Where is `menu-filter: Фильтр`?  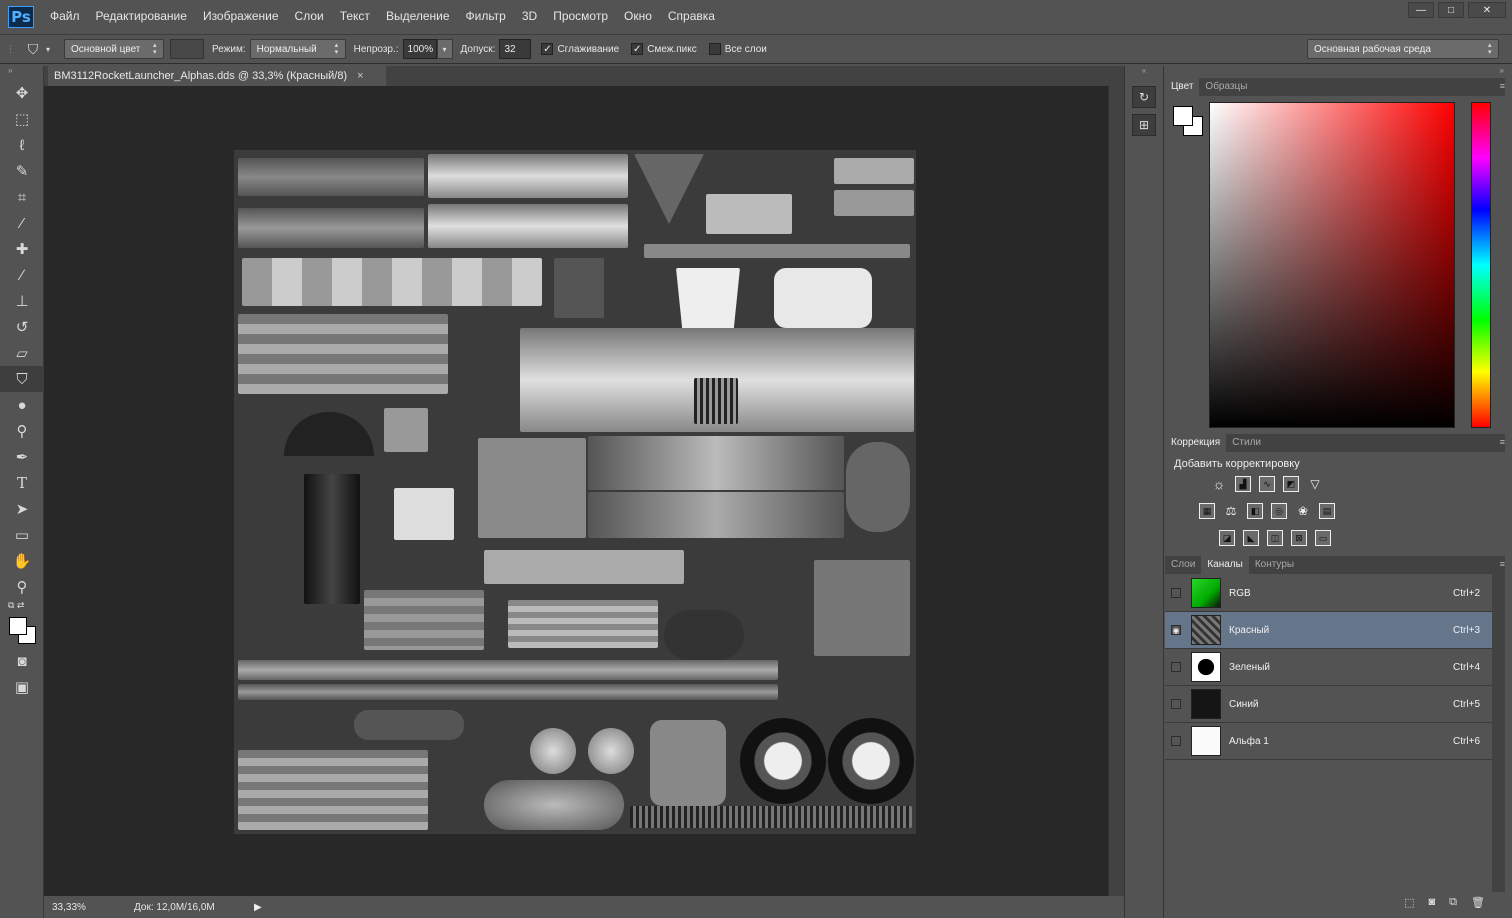
menu-filter: Фильтр is located at coordinates (486, 16).